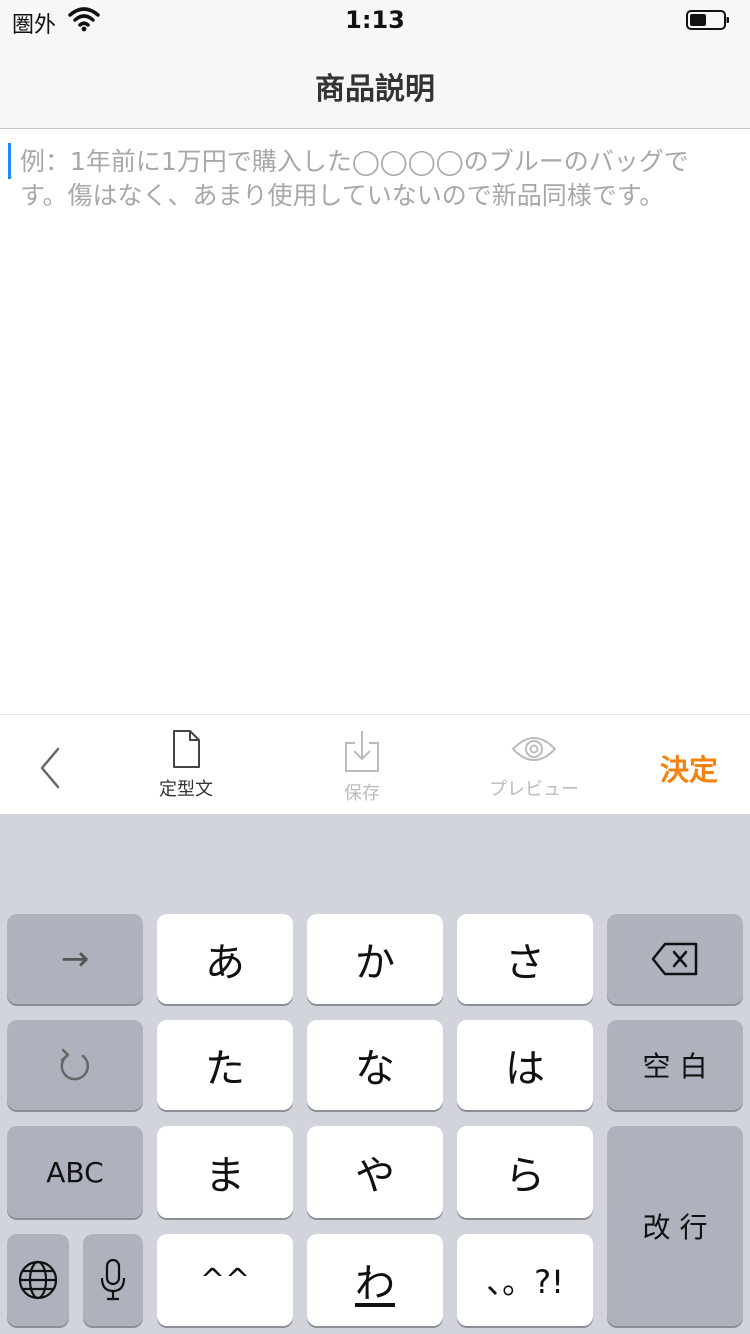 The height and width of the screenshot is (1334, 750). What do you see at coordinates (375, 89) in the screenshot?
I see `page-title: 商品説明` at bounding box center [375, 89].